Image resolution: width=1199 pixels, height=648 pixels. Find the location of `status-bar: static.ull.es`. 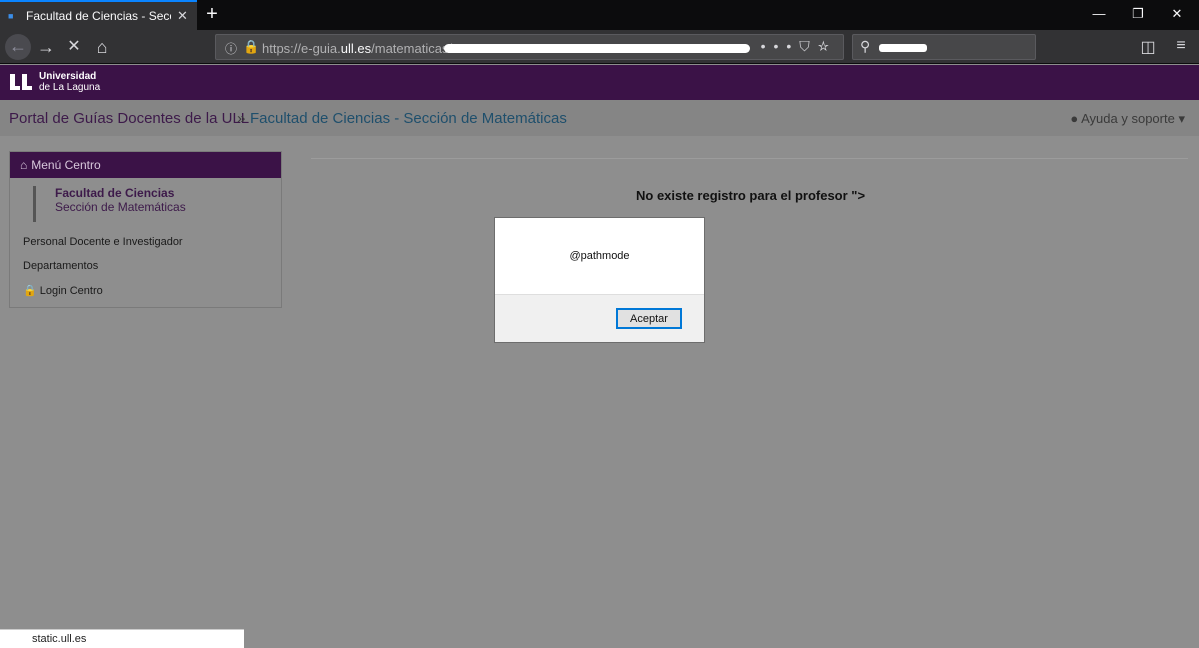

status-bar: static.ull.es is located at coordinates (122, 638).